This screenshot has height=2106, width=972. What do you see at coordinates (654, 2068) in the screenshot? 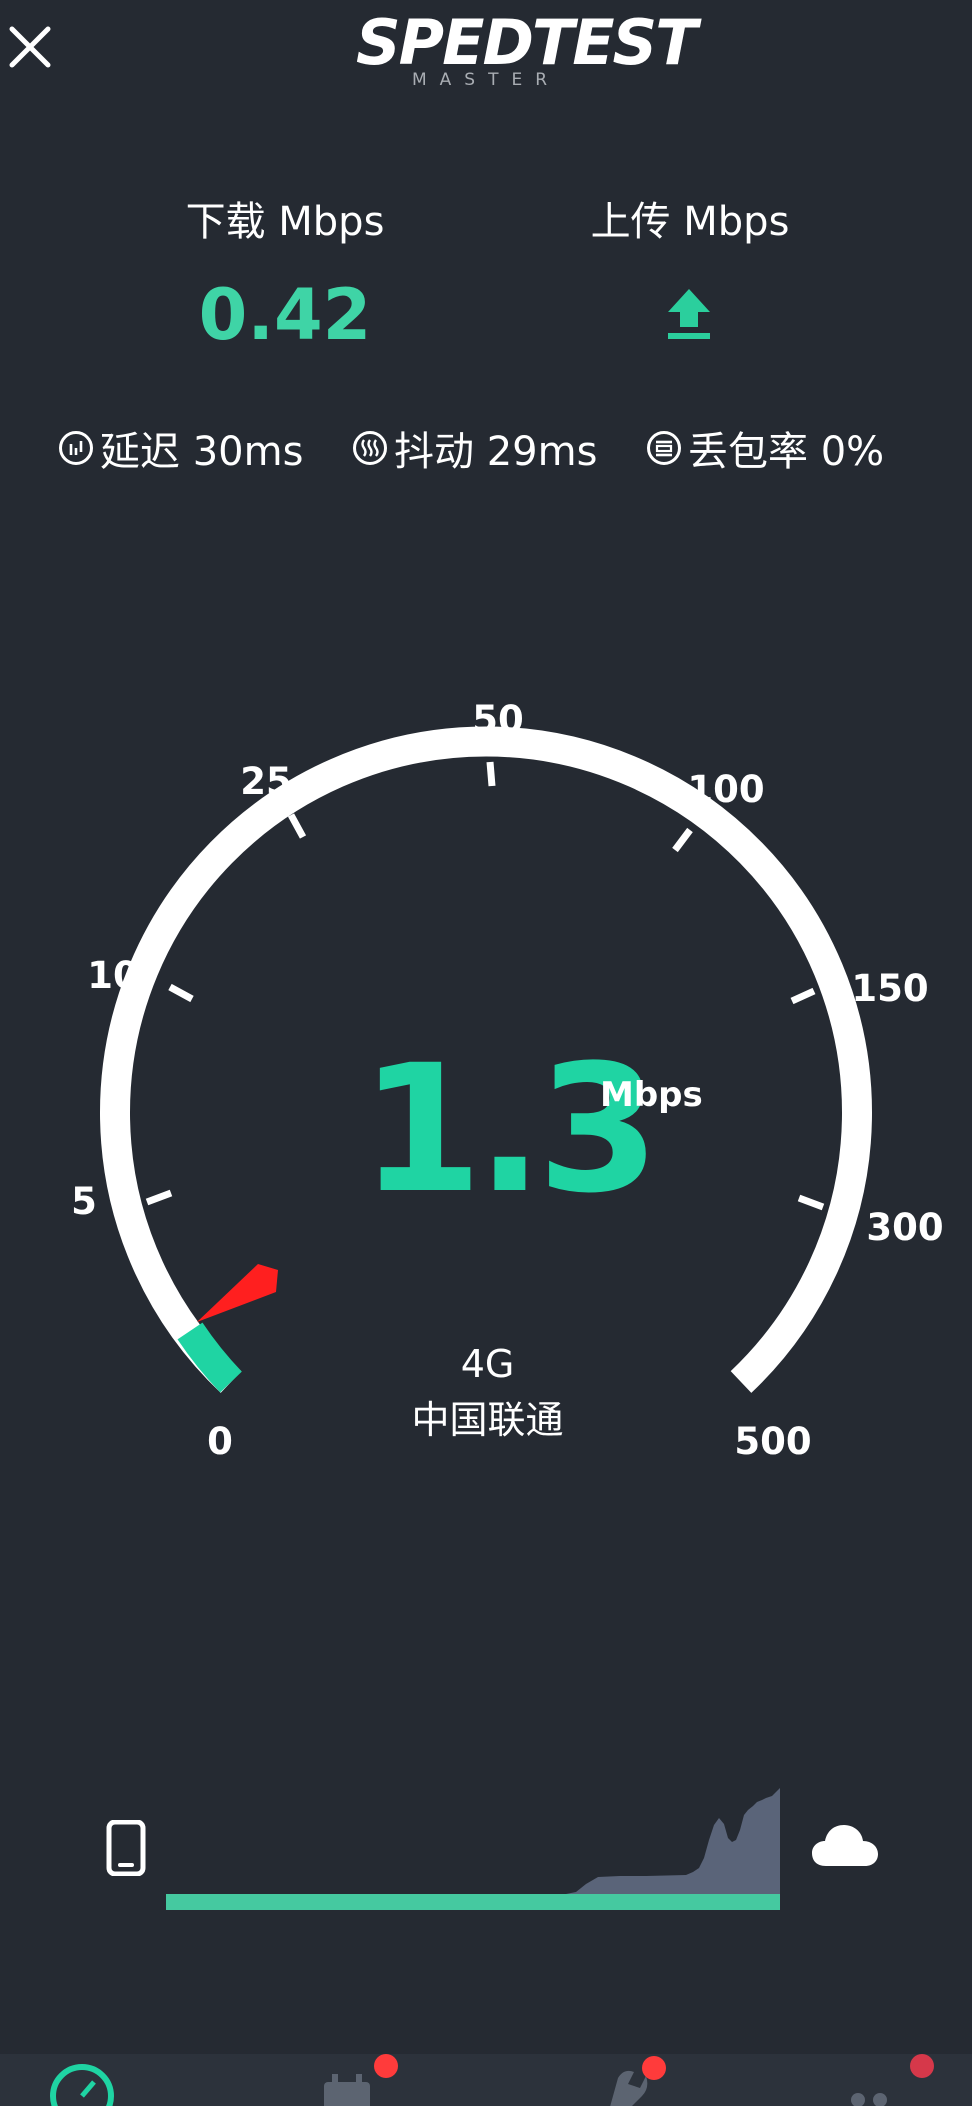
I see `tools-badge` at bounding box center [654, 2068].